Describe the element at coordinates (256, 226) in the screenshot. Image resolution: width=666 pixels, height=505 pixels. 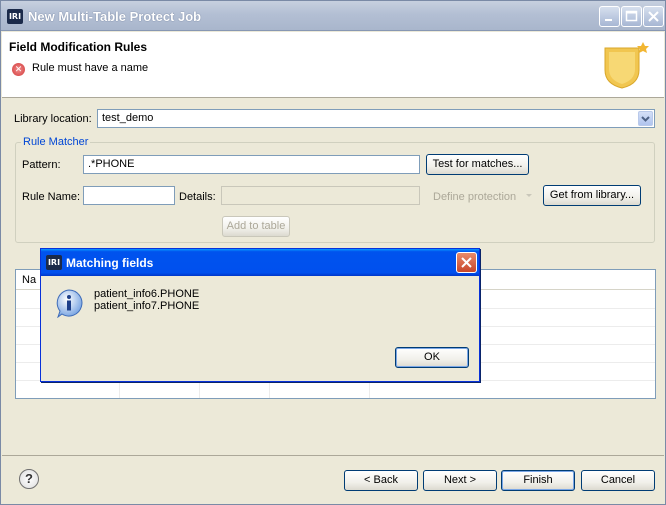
I see `add-to-table-button: Add to table` at that location.